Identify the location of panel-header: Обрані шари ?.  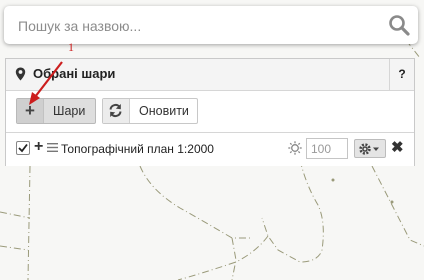
(210, 75).